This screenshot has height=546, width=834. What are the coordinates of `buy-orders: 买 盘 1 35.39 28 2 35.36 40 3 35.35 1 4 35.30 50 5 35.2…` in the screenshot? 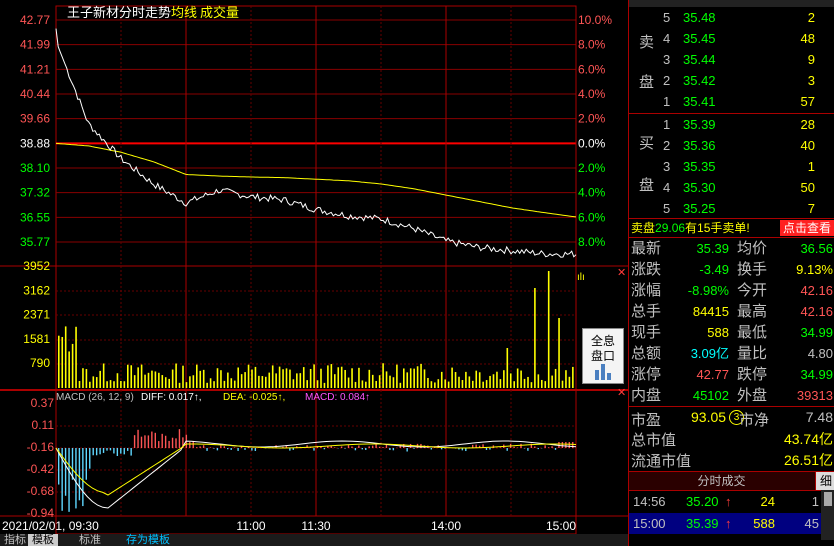 It's located at (731, 166).